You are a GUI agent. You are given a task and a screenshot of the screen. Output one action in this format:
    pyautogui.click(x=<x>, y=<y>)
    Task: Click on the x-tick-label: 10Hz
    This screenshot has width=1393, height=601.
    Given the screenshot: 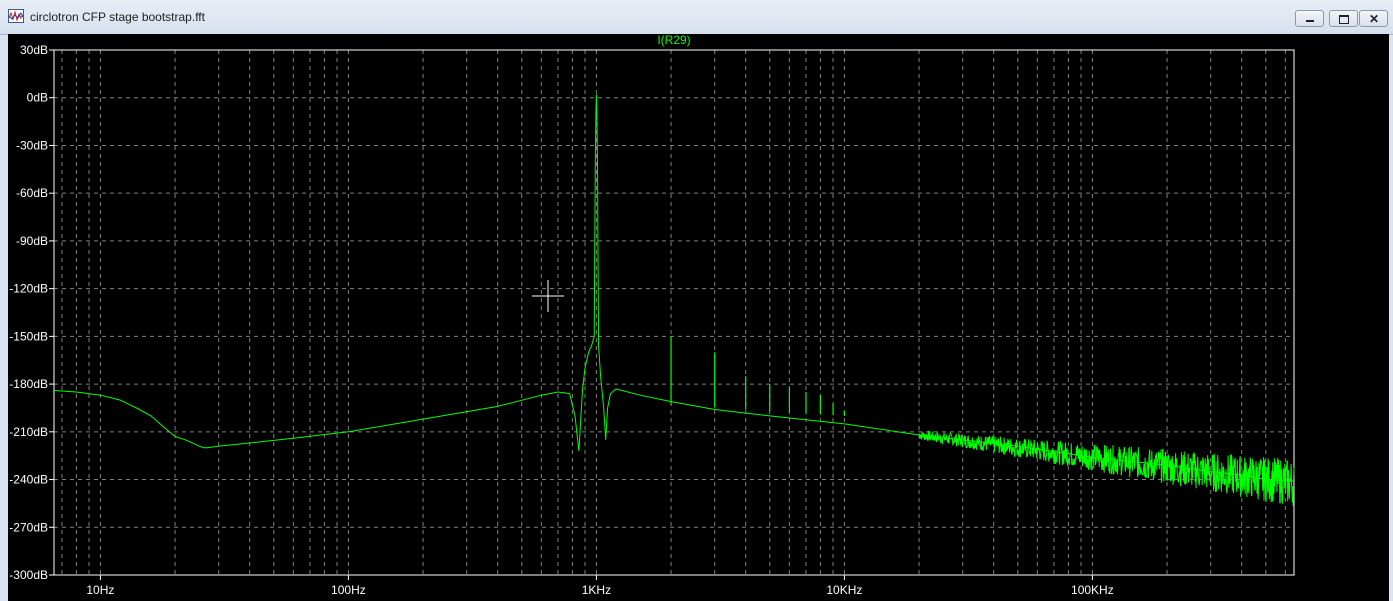 What is the action you would take?
    pyautogui.click(x=100, y=590)
    